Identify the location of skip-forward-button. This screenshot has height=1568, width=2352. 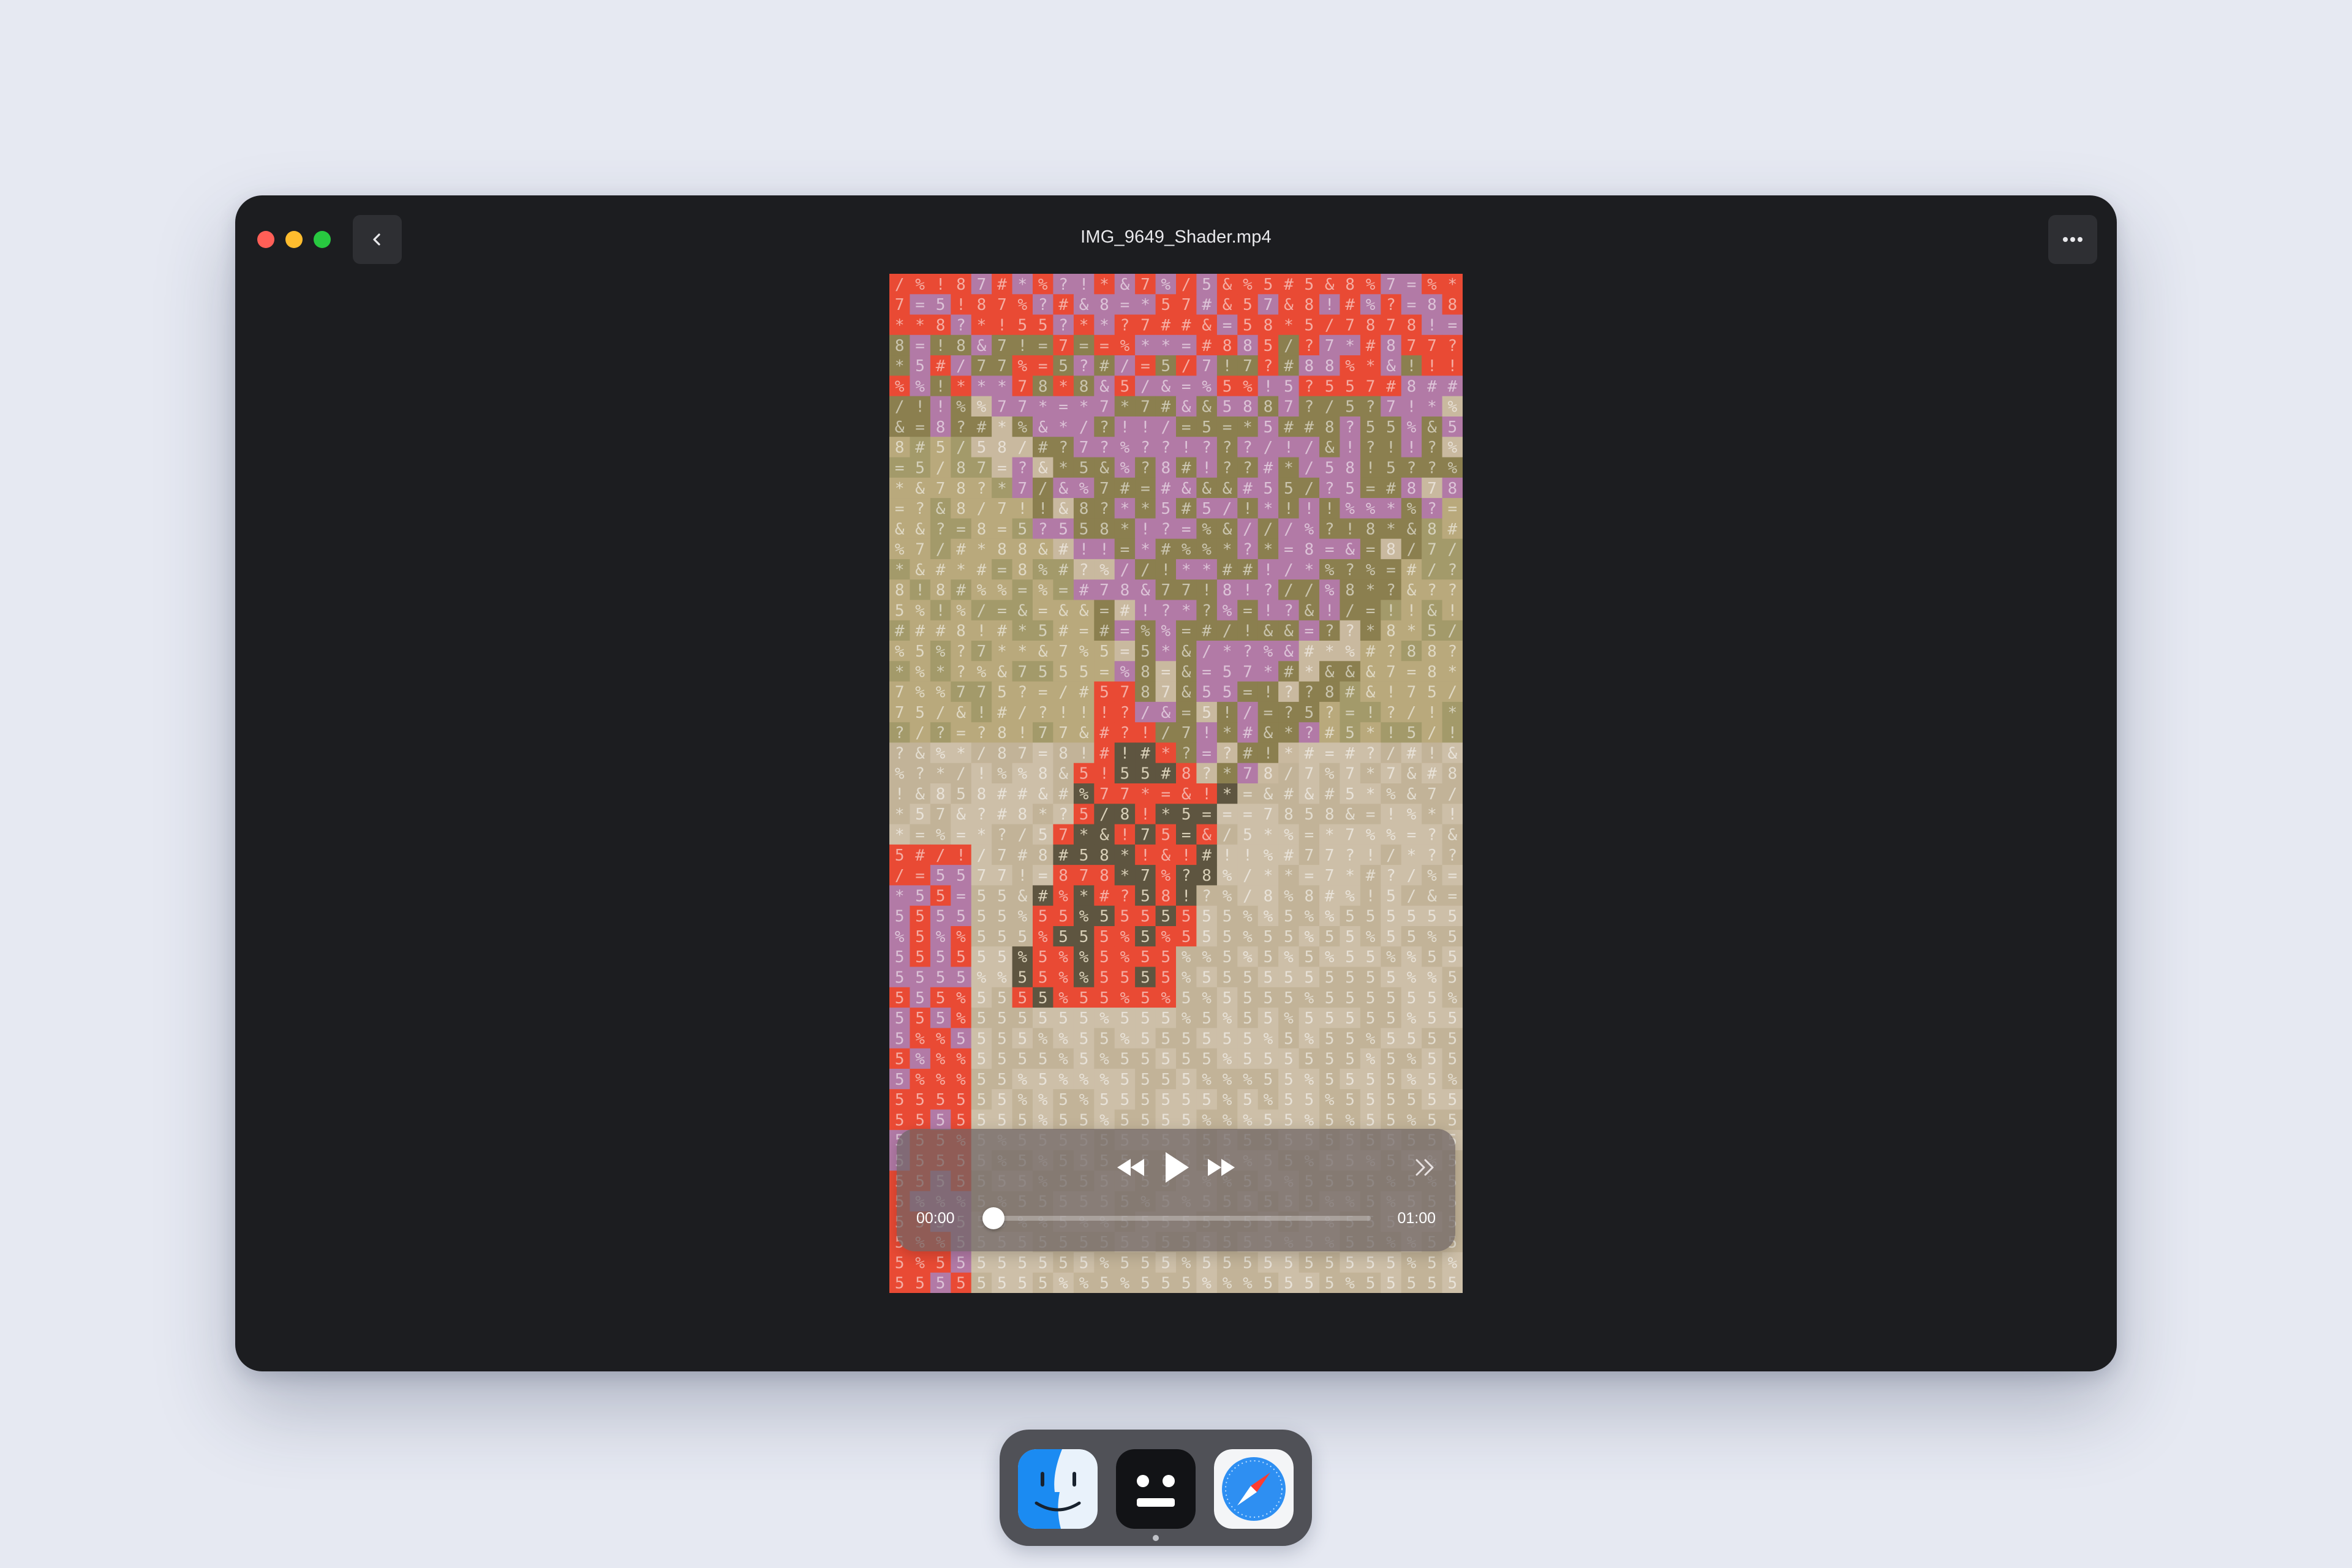
(1426, 1167).